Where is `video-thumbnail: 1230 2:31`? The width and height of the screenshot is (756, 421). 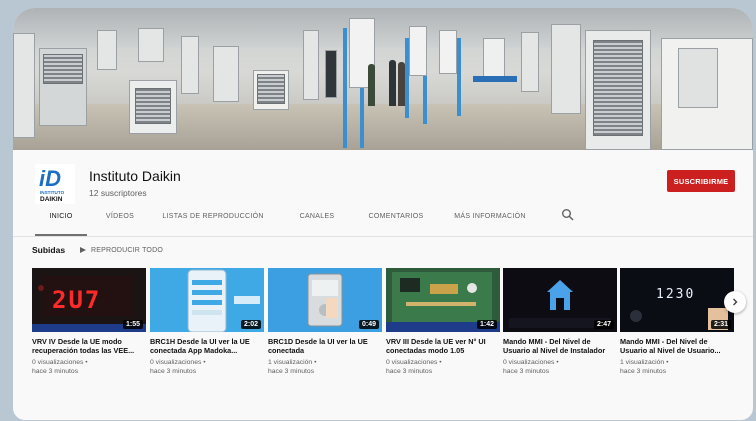
video-thumbnail: 1230 2:31 is located at coordinates (677, 300).